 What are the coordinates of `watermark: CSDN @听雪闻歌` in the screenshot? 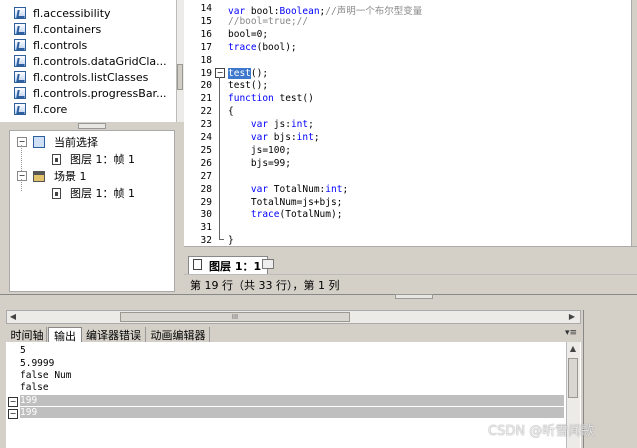 It's located at (541, 431).